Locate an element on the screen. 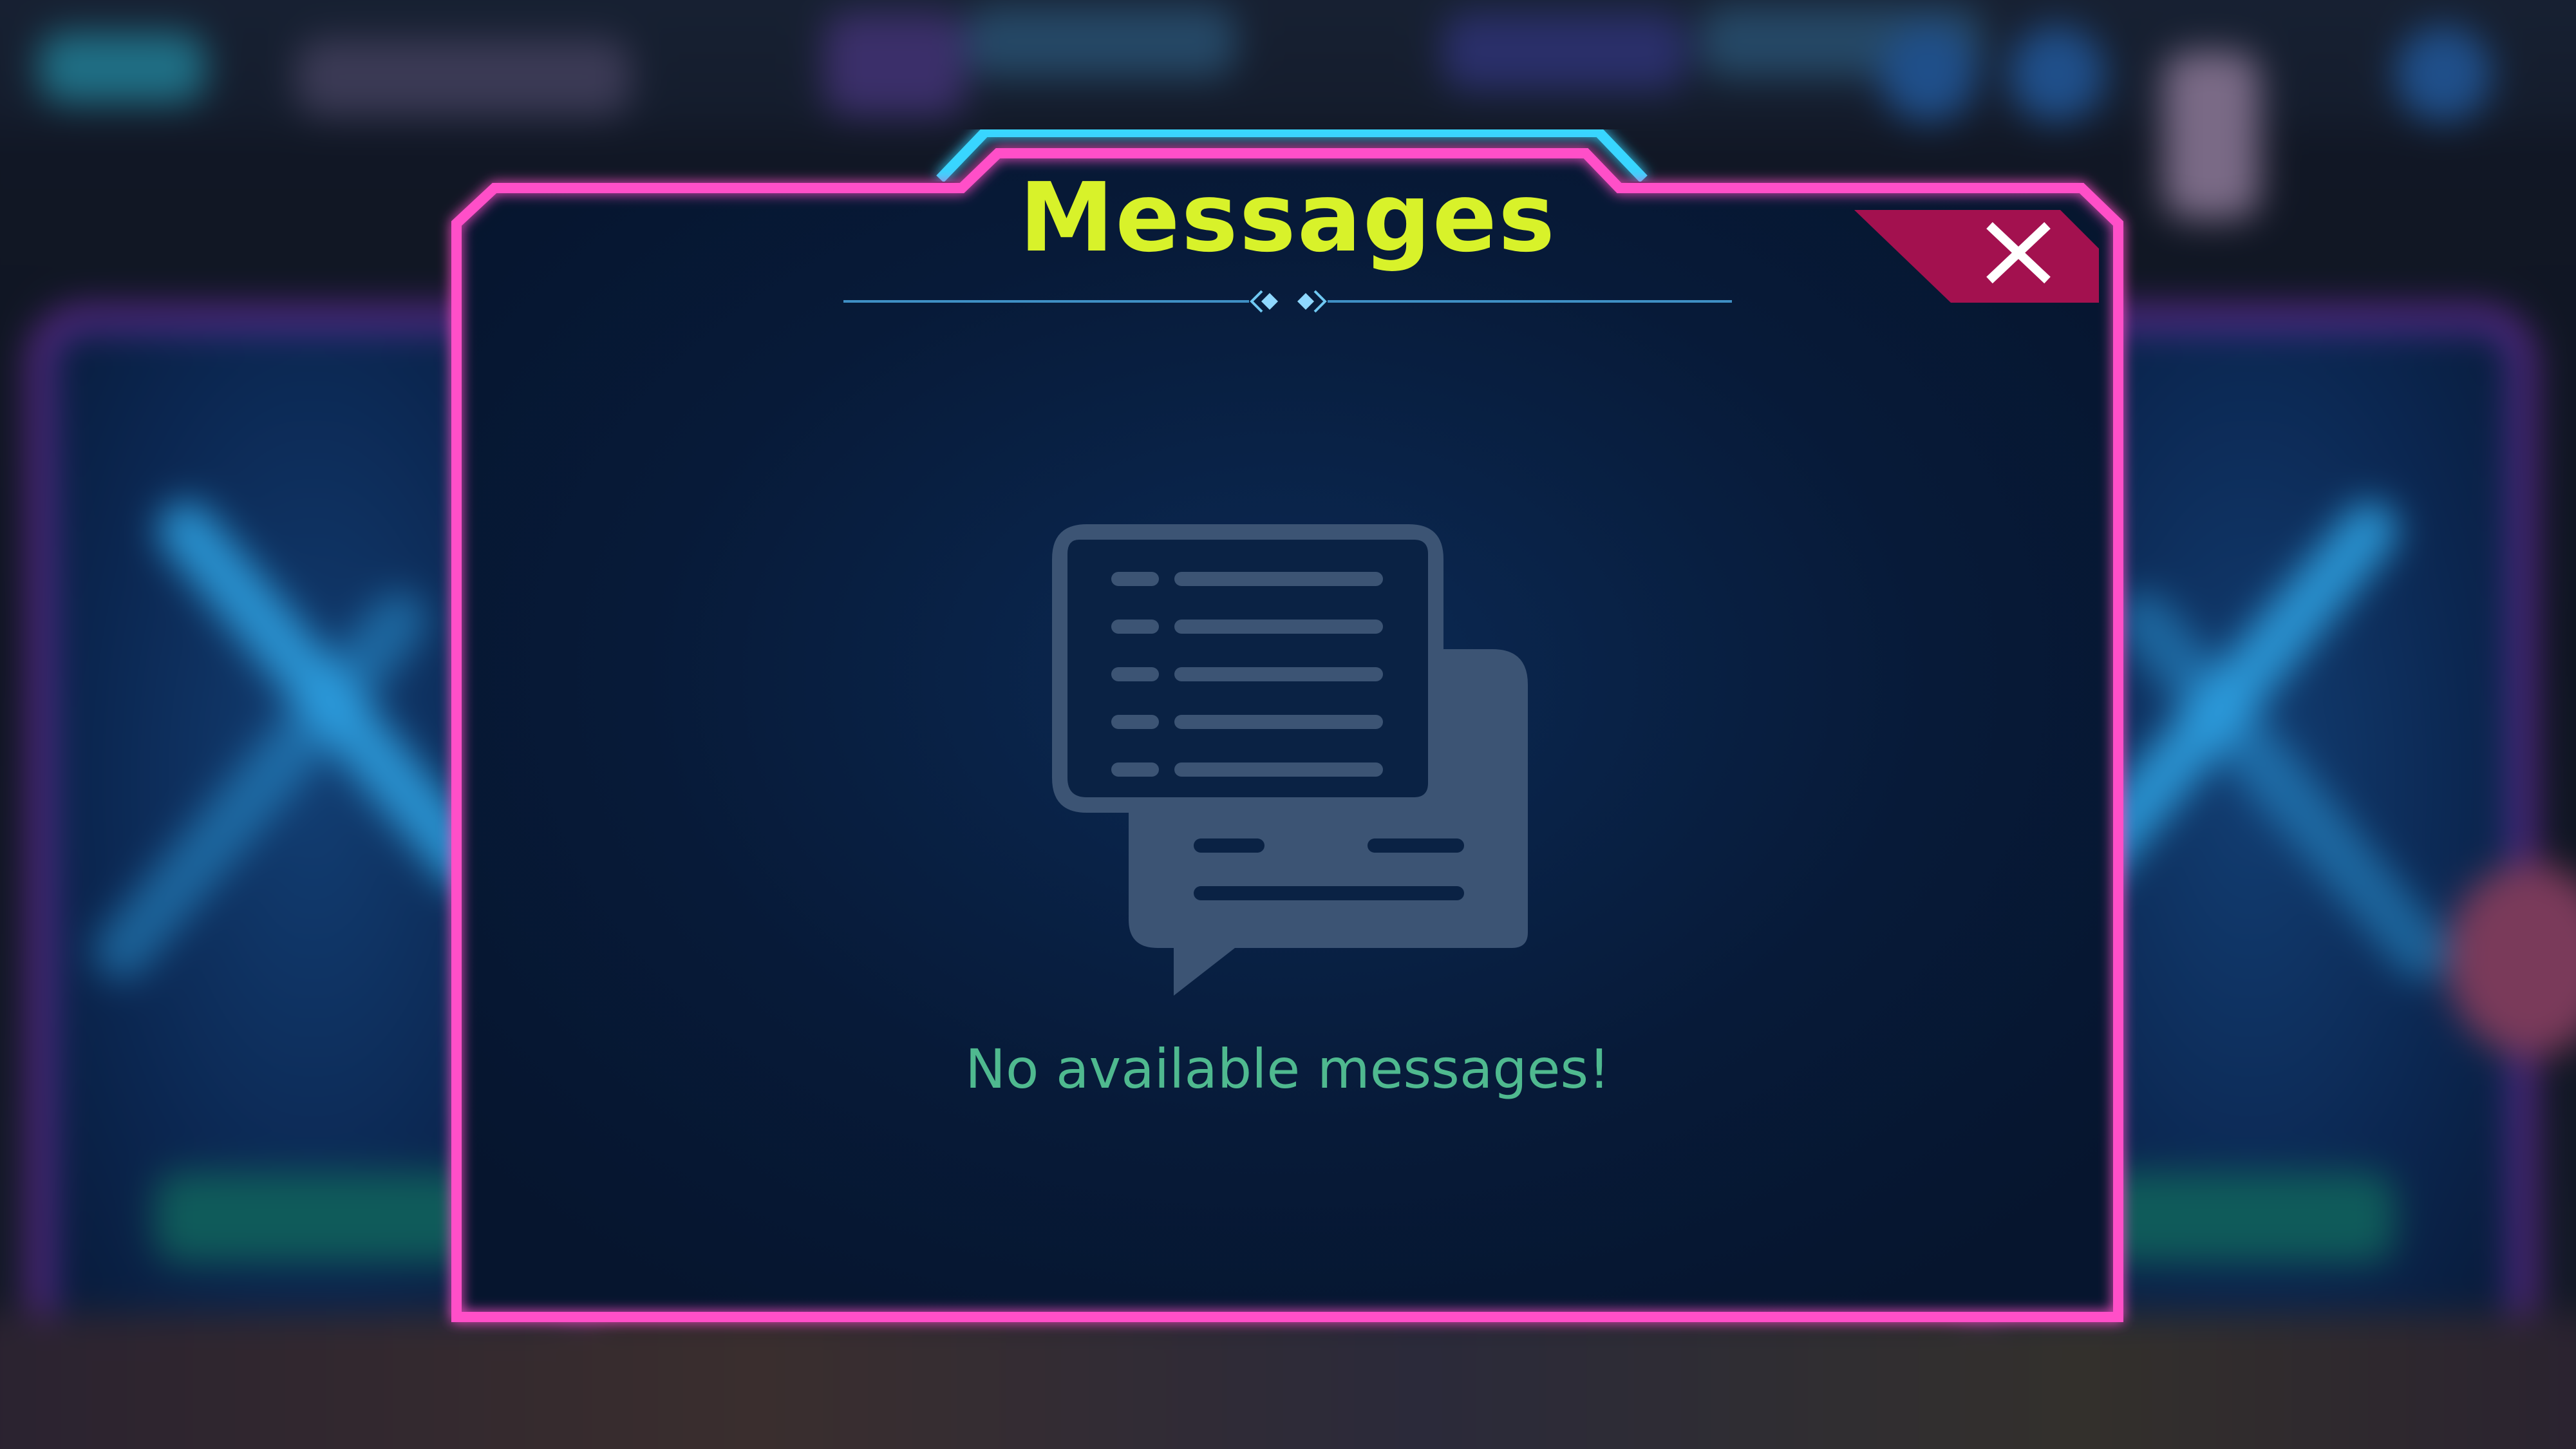  modal-title: Messages is located at coordinates (1288, 217).